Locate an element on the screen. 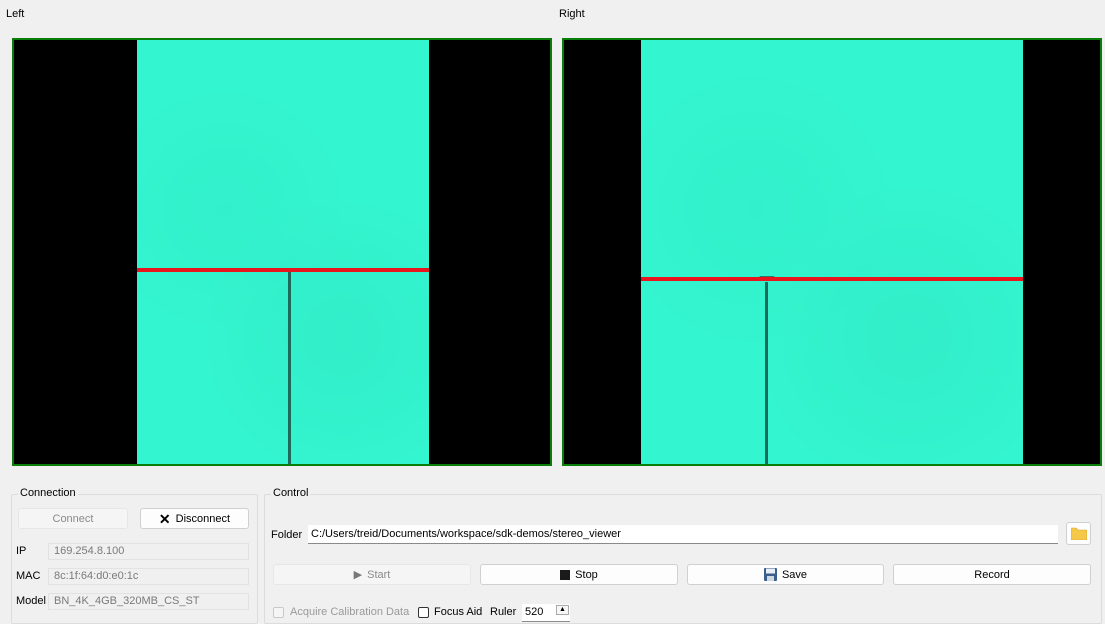 The image size is (1105, 624). disconnect-button-label: Disconnect is located at coordinates (203, 518).